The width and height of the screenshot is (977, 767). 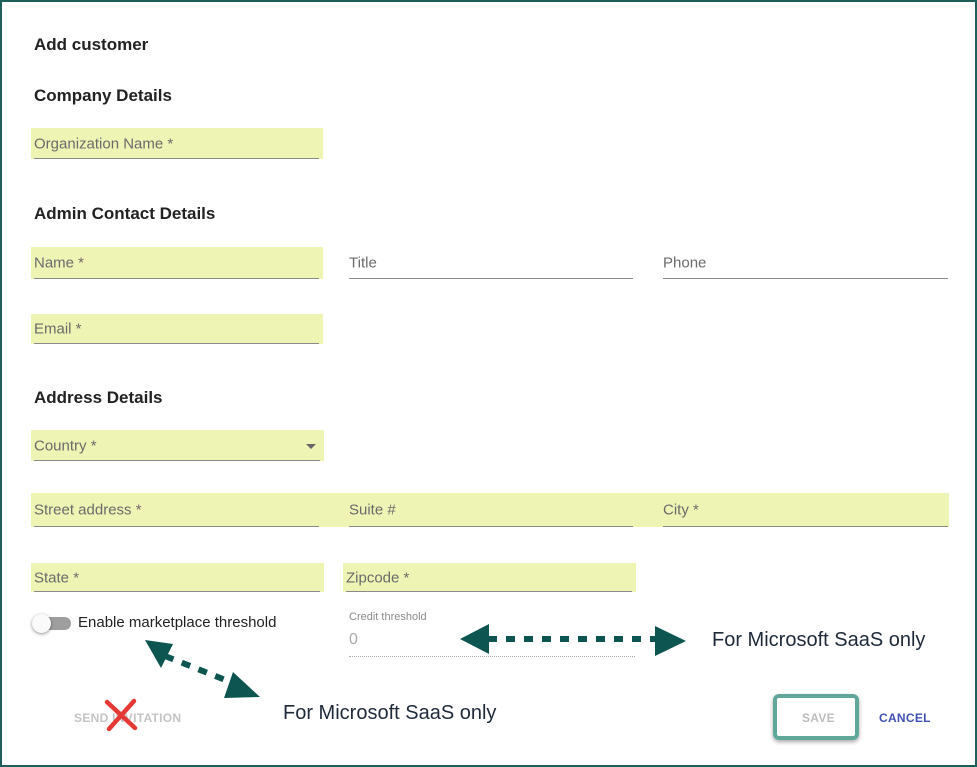 I want to click on double-arrow-diagonal-icon, so click(x=202, y=669).